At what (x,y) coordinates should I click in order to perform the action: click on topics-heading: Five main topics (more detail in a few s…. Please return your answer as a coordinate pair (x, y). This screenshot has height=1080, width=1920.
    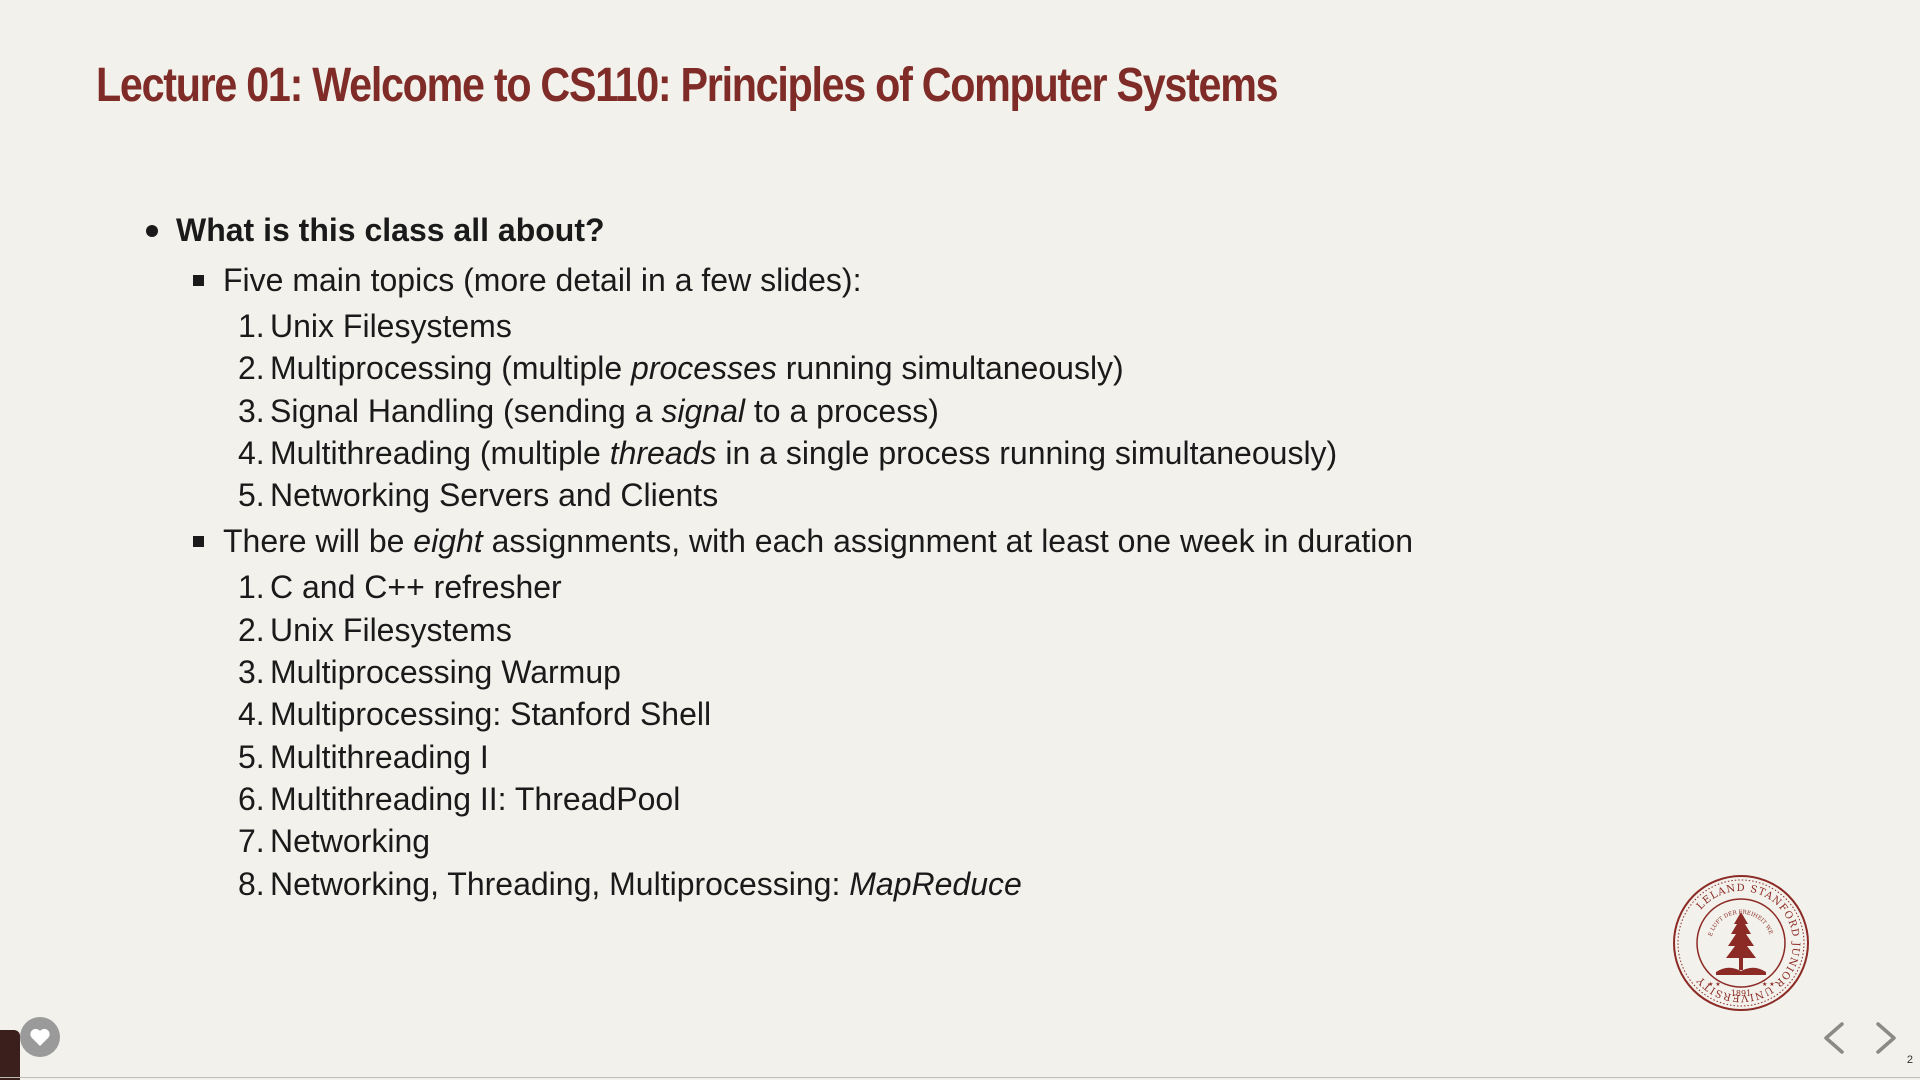
    Looking at the image, I should click on (776, 280).